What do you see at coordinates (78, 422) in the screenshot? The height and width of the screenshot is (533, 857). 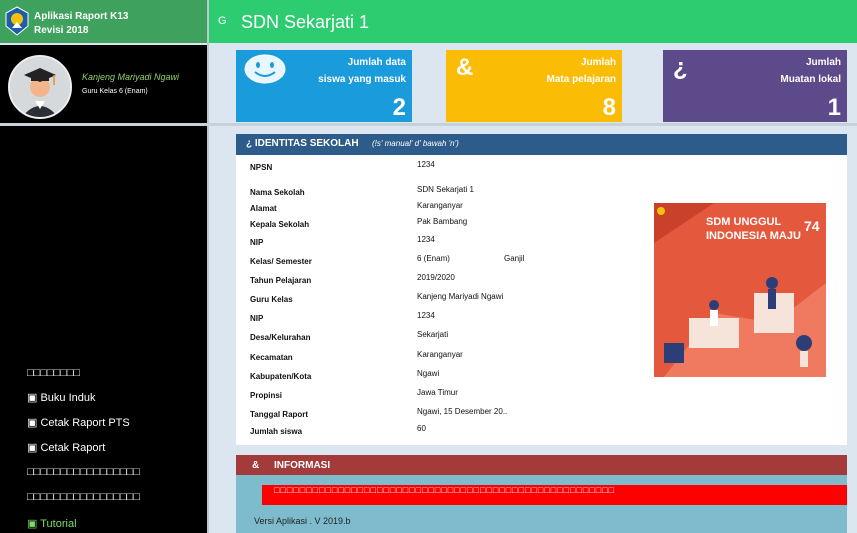 I see `sidebar-item-cetak-raport-pts: ▣ Cetak Raport PTS` at bounding box center [78, 422].